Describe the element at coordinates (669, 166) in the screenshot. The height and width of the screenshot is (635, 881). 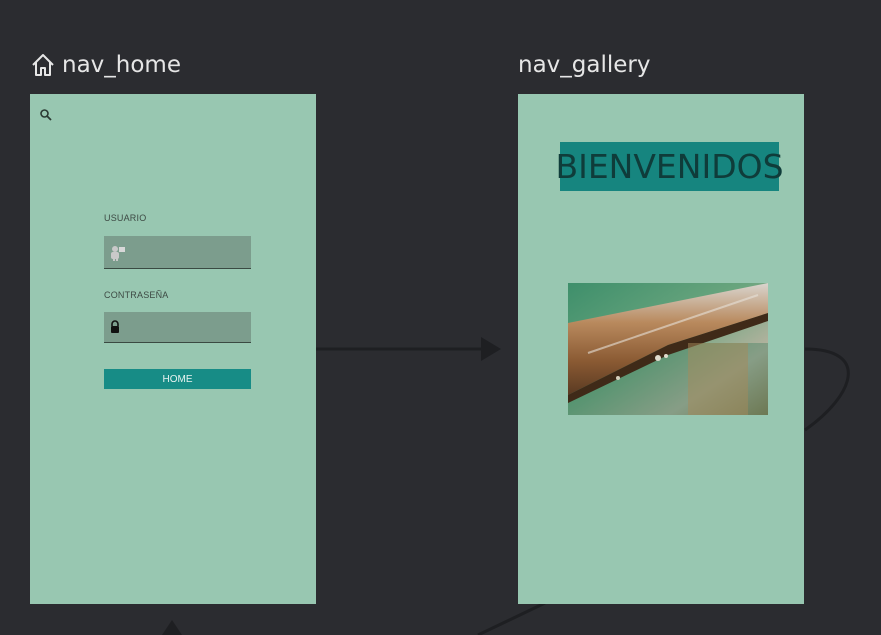
I see `welcome-text: BIENVENIDOS` at that location.